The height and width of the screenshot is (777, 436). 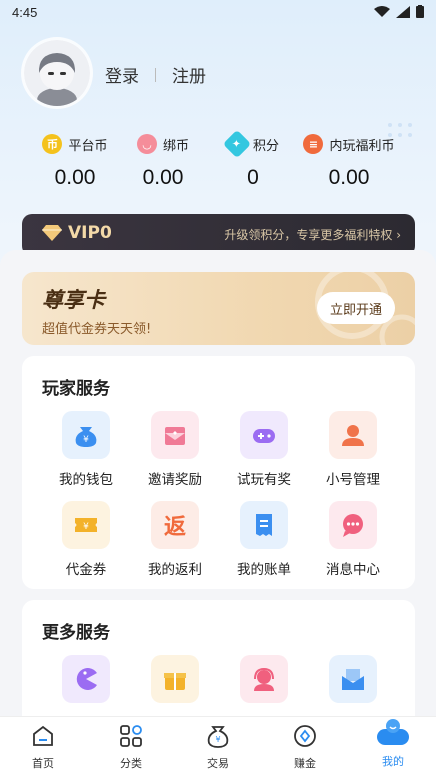 I want to click on service-invite: 邀请奖励, so click(x=175, y=449).